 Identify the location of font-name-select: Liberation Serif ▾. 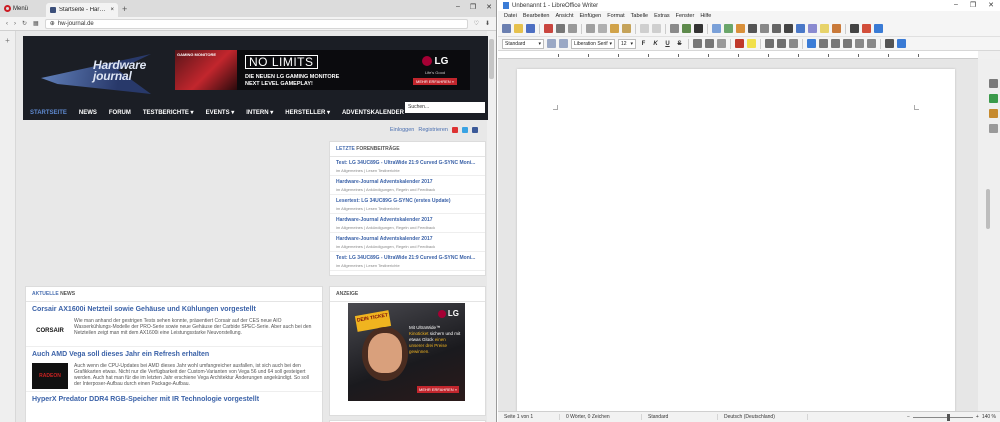
(593, 43).